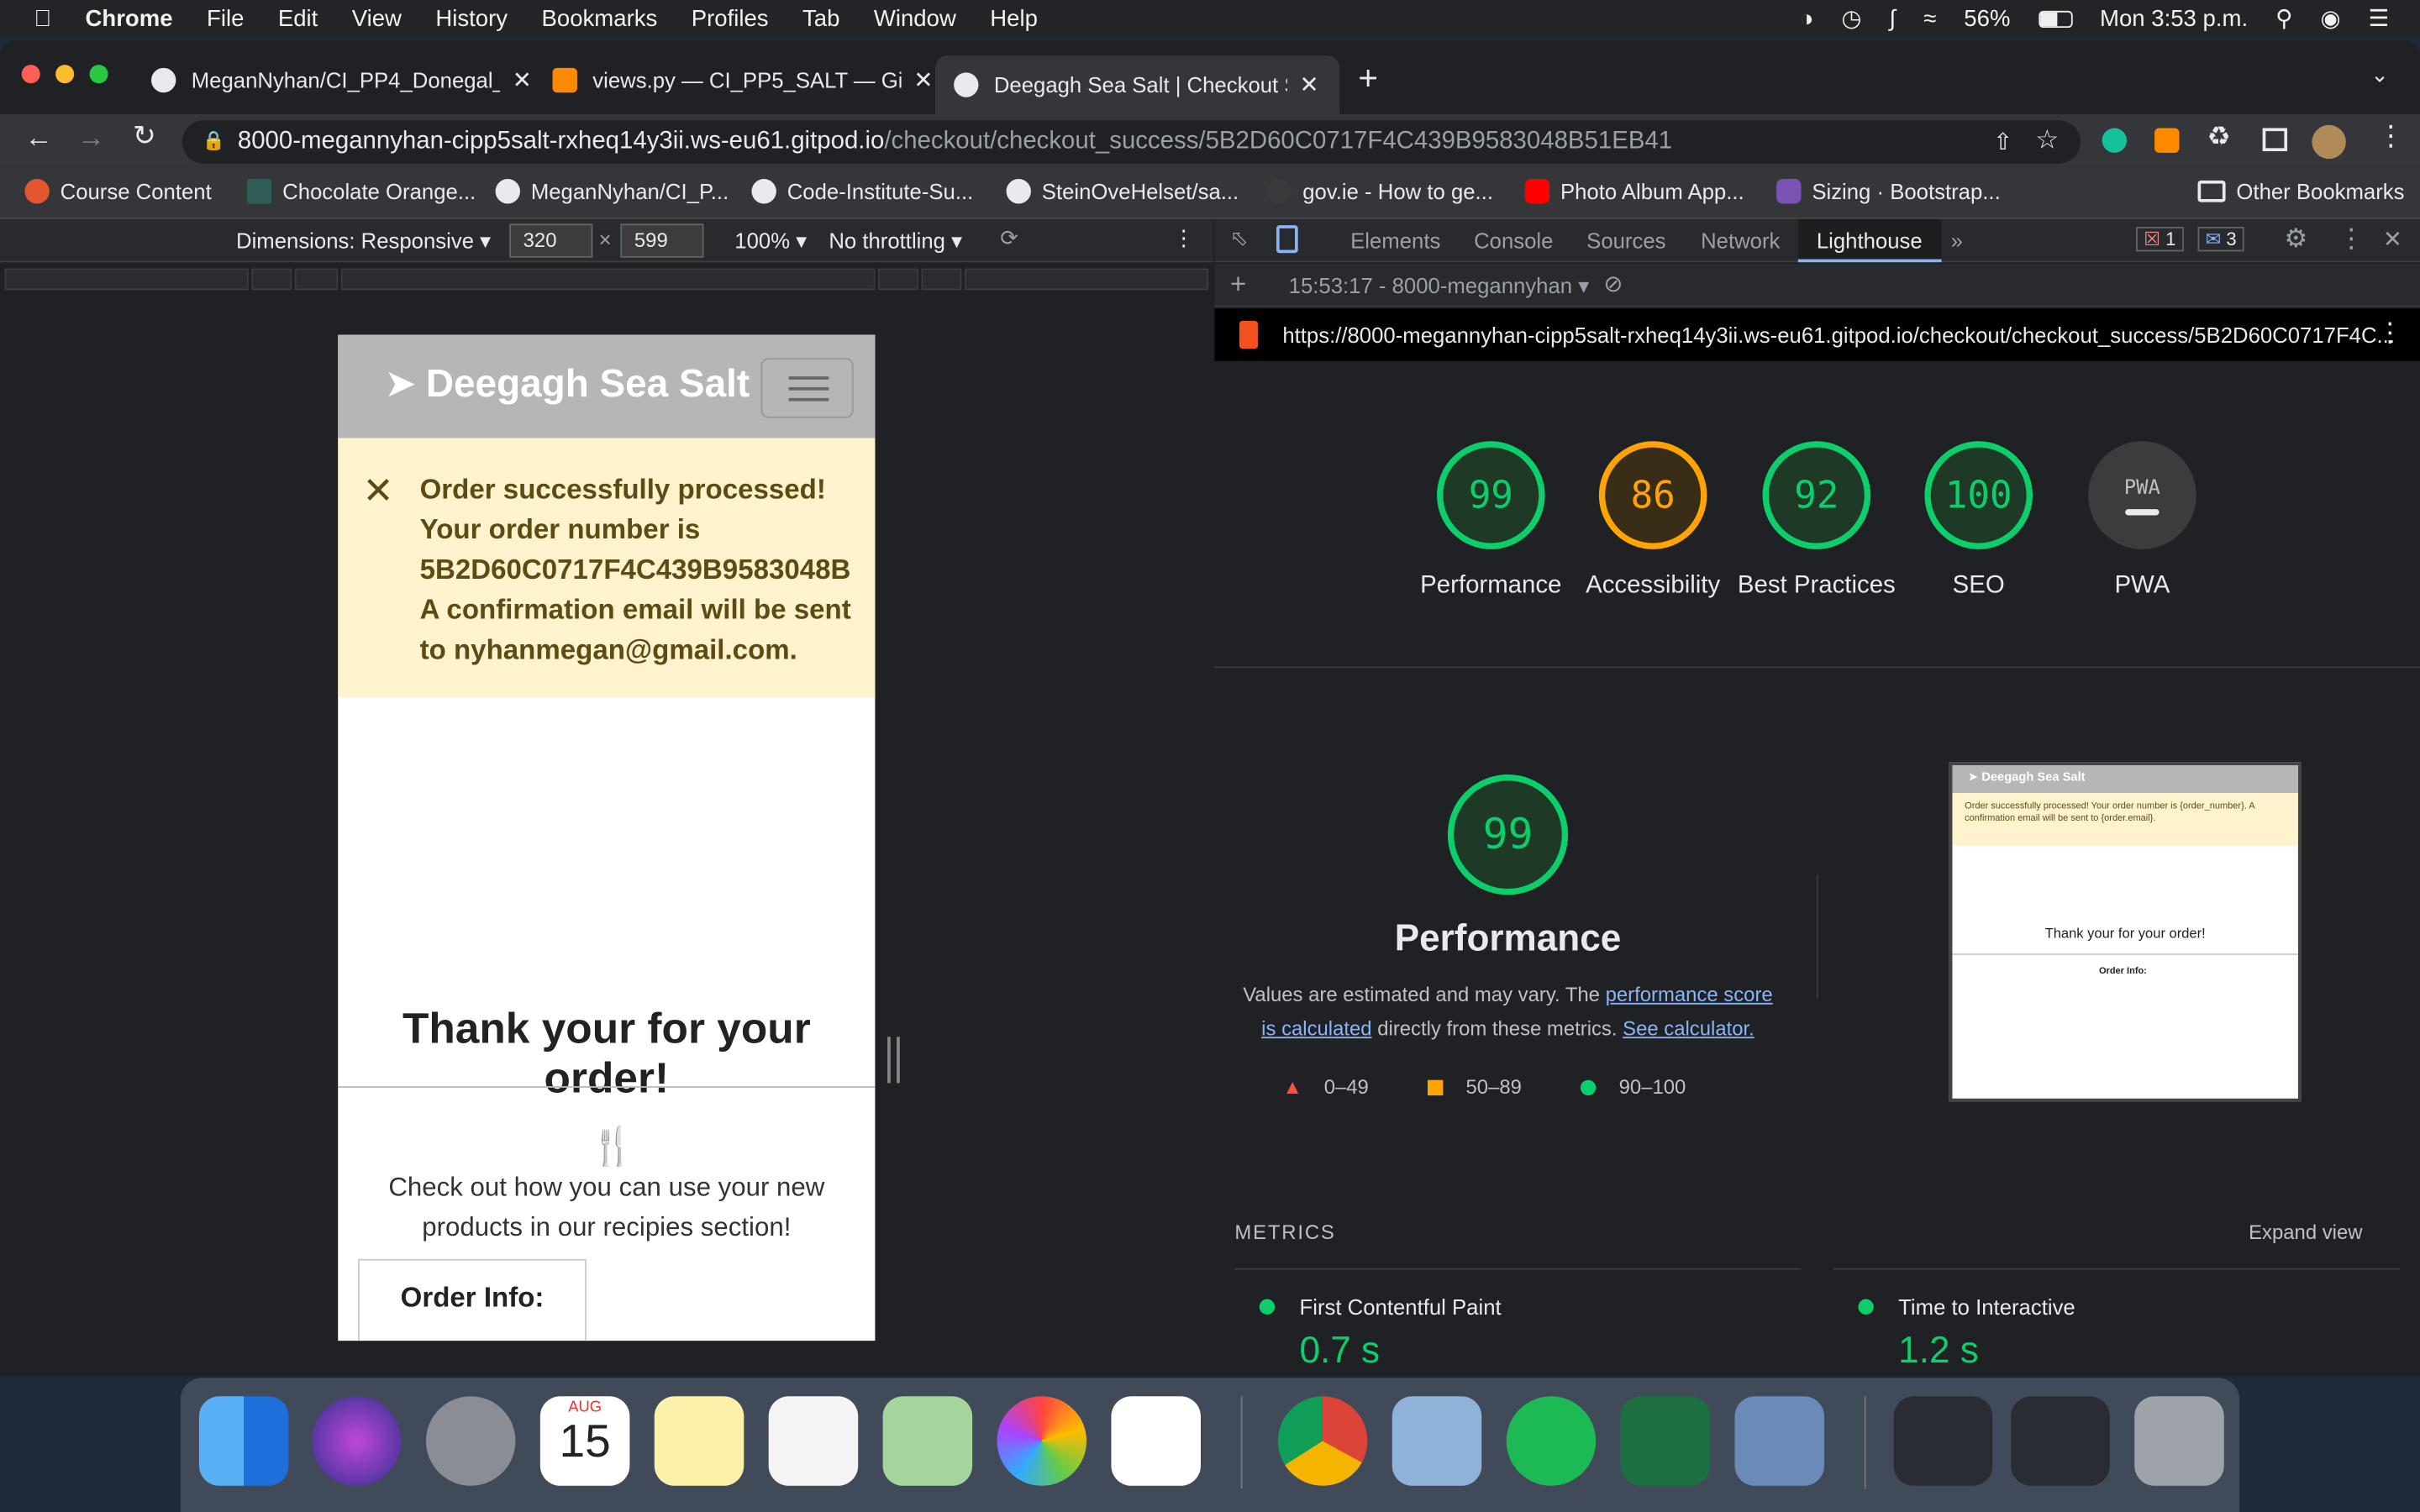 This screenshot has width=2420, height=1512. What do you see at coordinates (1137, 84) in the screenshot?
I see `tab-checkout-active: Deegagh Sea Salt | Checkout S ✕` at bounding box center [1137, 84].